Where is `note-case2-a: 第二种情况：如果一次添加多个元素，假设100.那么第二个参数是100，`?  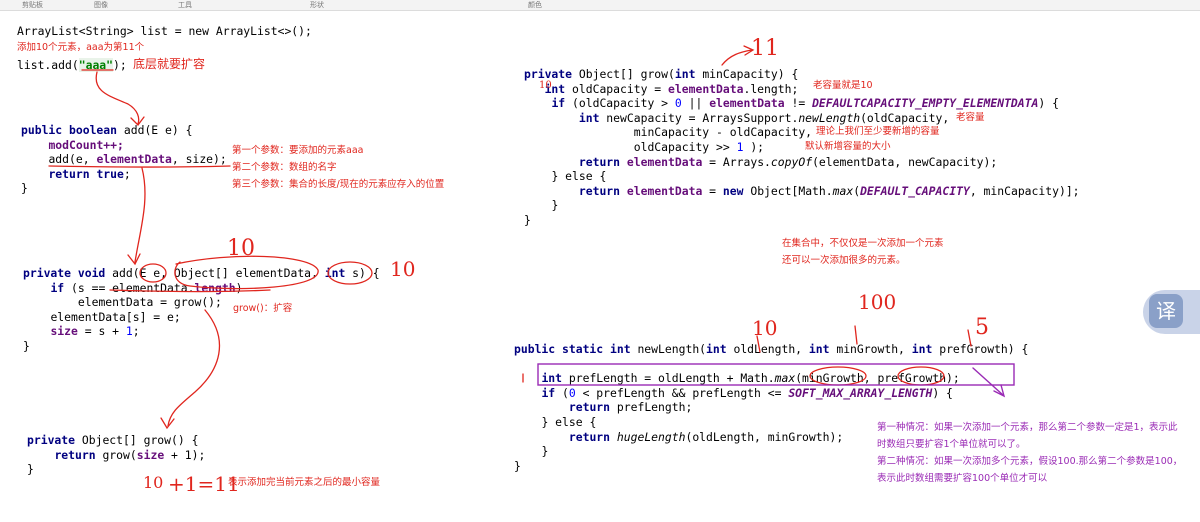 note-case2-a: 第二种情况：如果一次添加多个元素，假设100.那么第二个参数是100， is located at coordinates (1030, 461).